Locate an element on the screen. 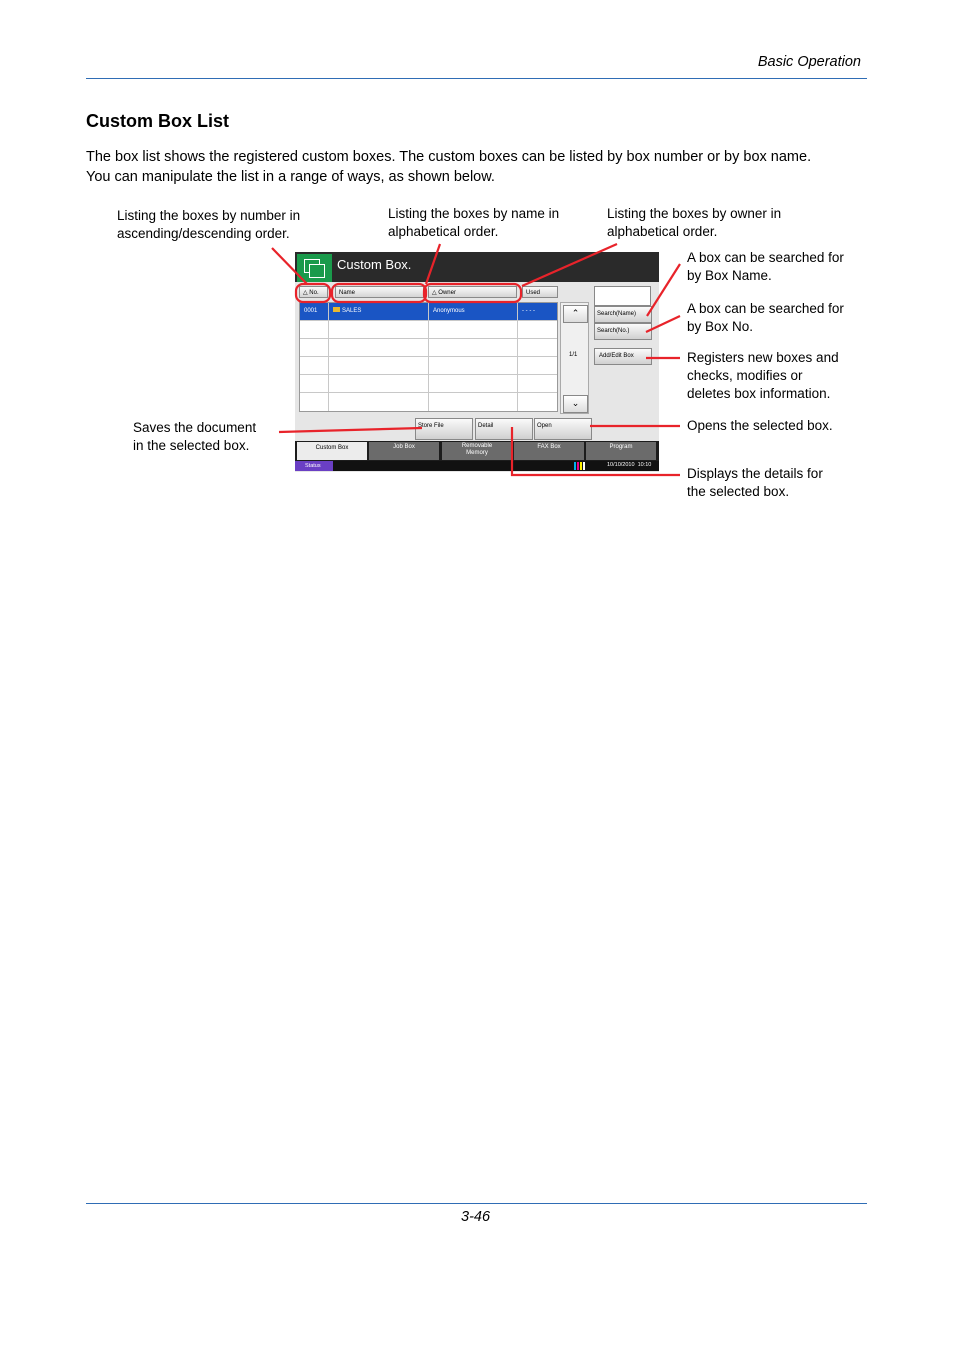 This screenshot has width=954, height=1350. line-sort-number is located at coordinates (289, 266).